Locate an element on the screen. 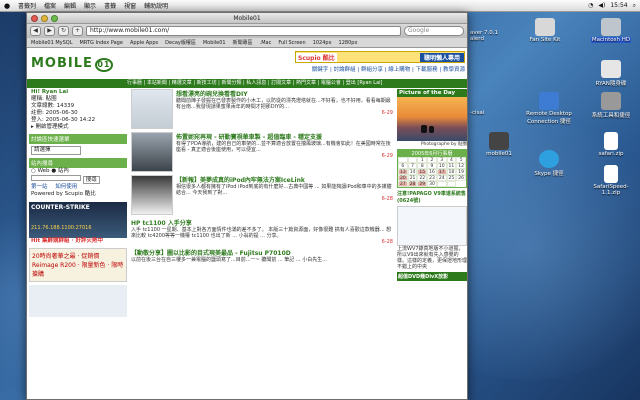  logo-text: MOBILE is located at coordinates (62, 63).